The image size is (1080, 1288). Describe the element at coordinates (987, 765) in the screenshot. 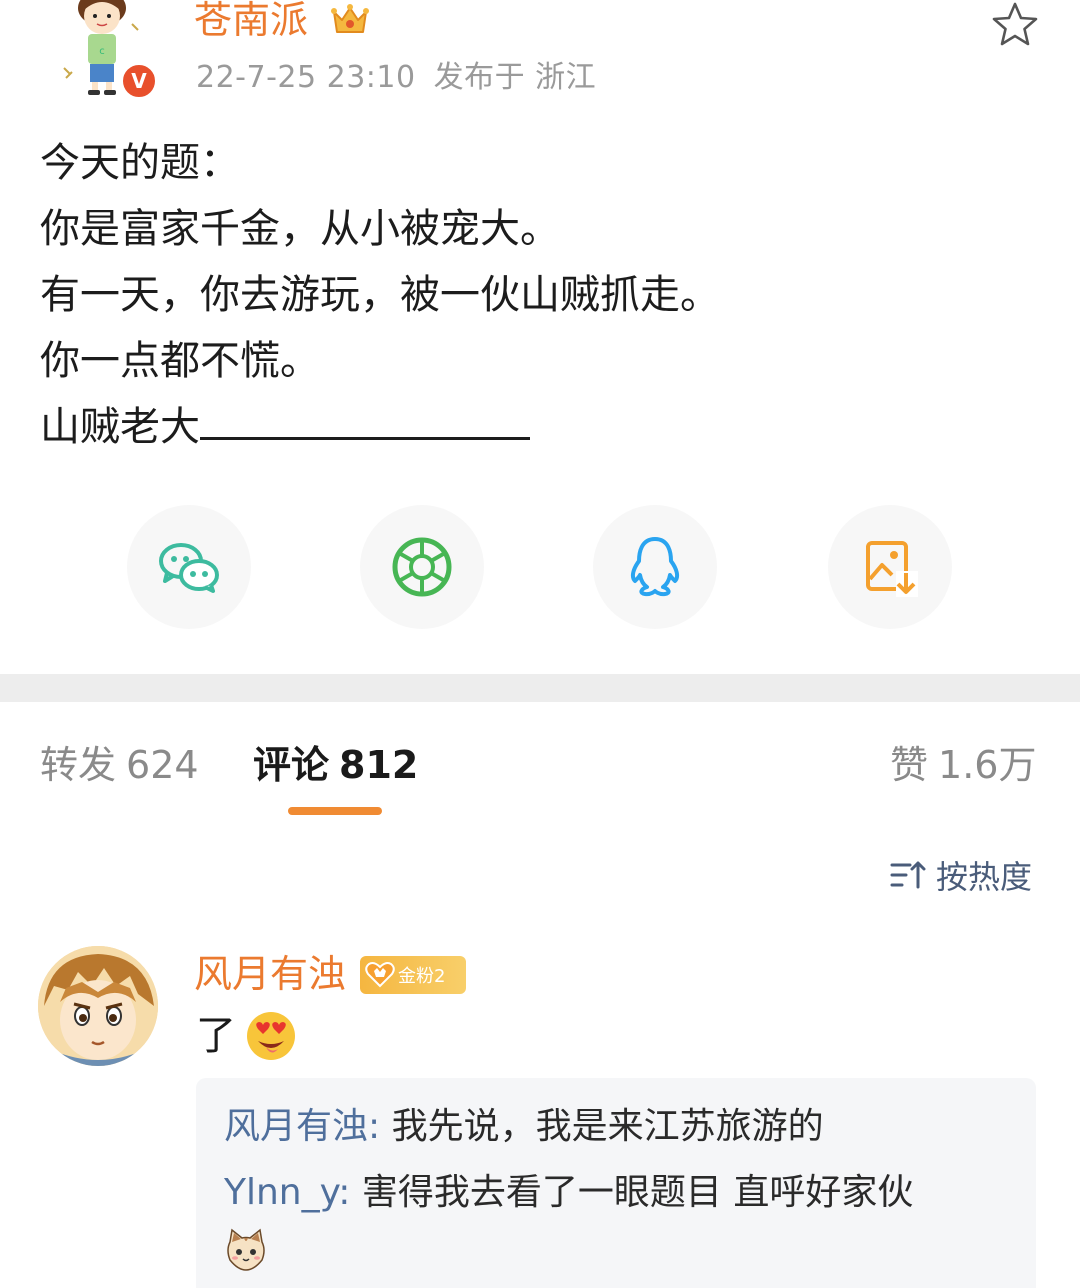

I see `tab-likes-count: 1.6万` at that location.